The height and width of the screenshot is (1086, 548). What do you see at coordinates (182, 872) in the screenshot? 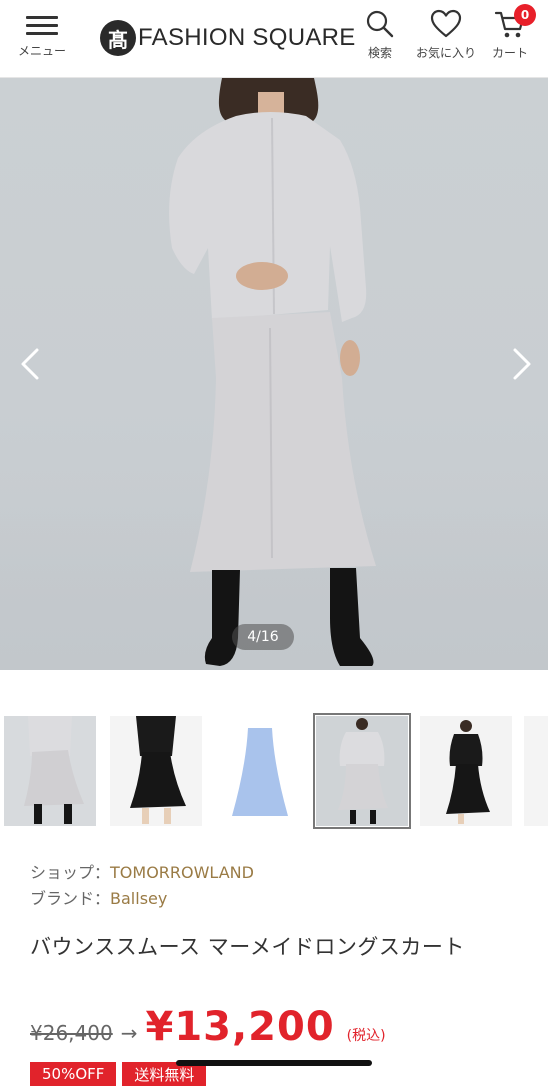
I see `shop-link: TOMORROWLAND` at bounding box center [182, 872].